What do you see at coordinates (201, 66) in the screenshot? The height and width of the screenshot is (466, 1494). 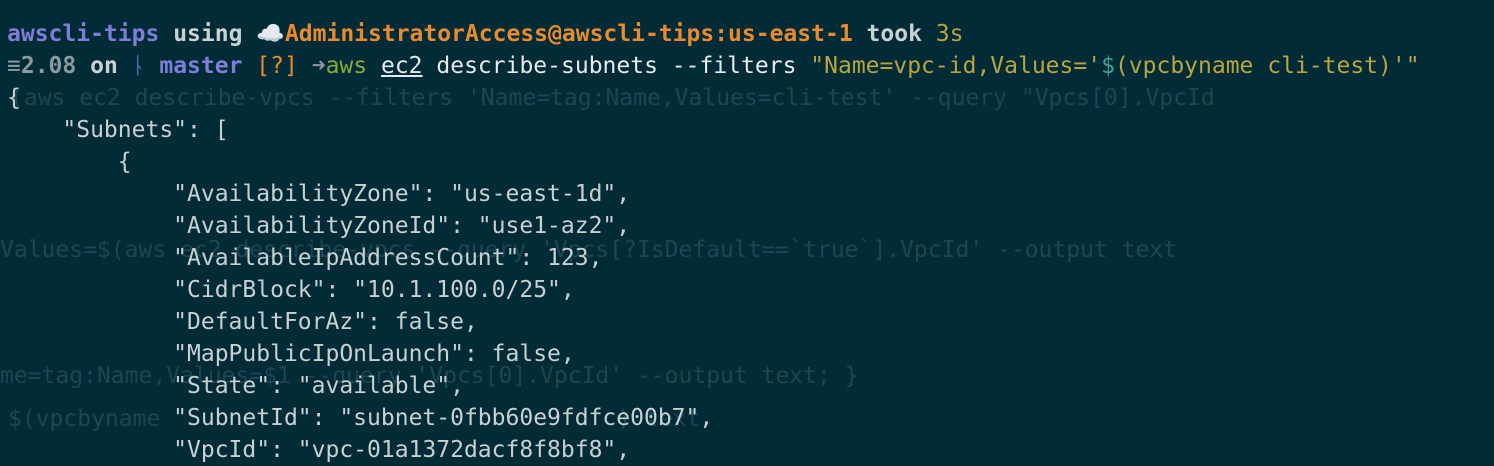 I see `prompt-git-branch: master` at bounding box center [201, 66].